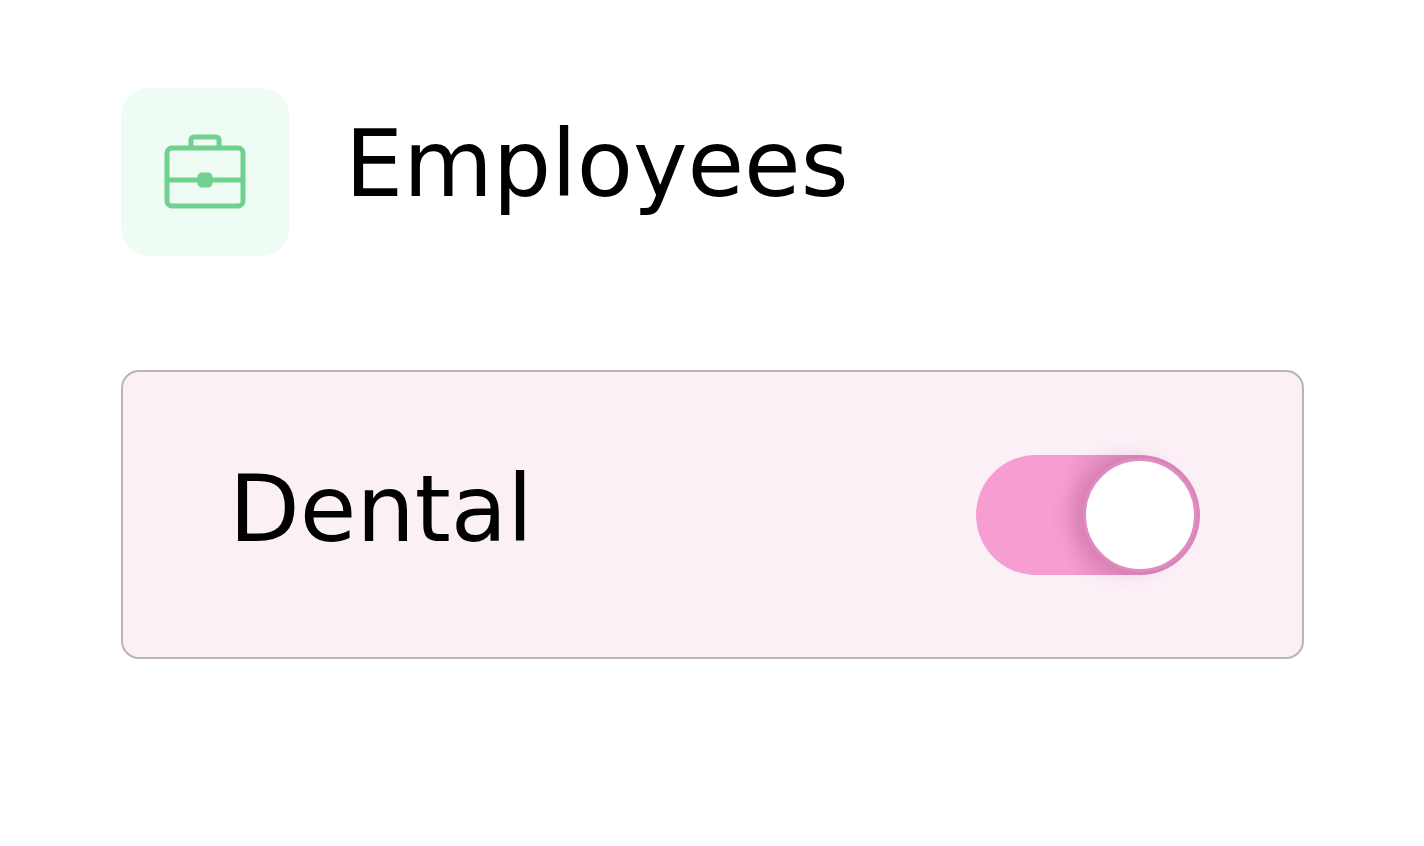 This screenshot has height=846, width=1424. Describe the element at coordinates (597, 169) in the screenshot. I see `page-title: Employees` at that location.